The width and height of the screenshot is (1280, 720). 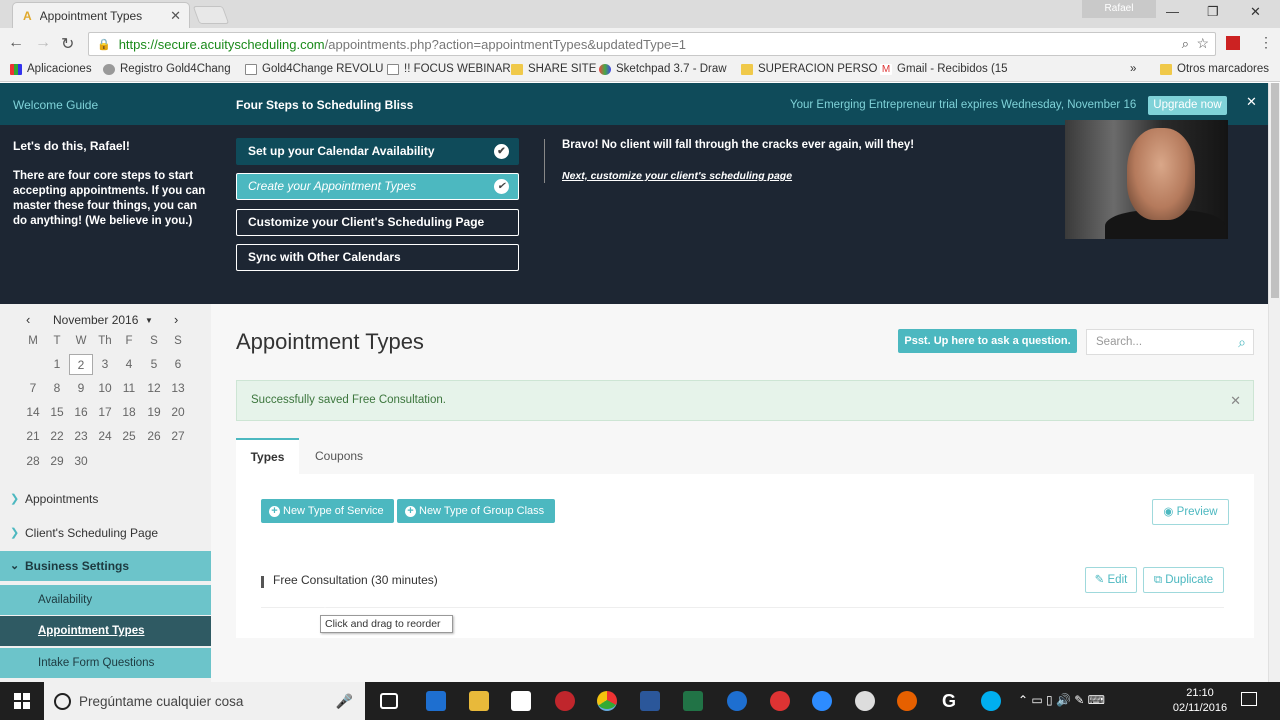 What do you see at coordinates (1251, 102) in the screenshot?
I see `close-guide-icon: ✕` at bounding box center [1251, 102].